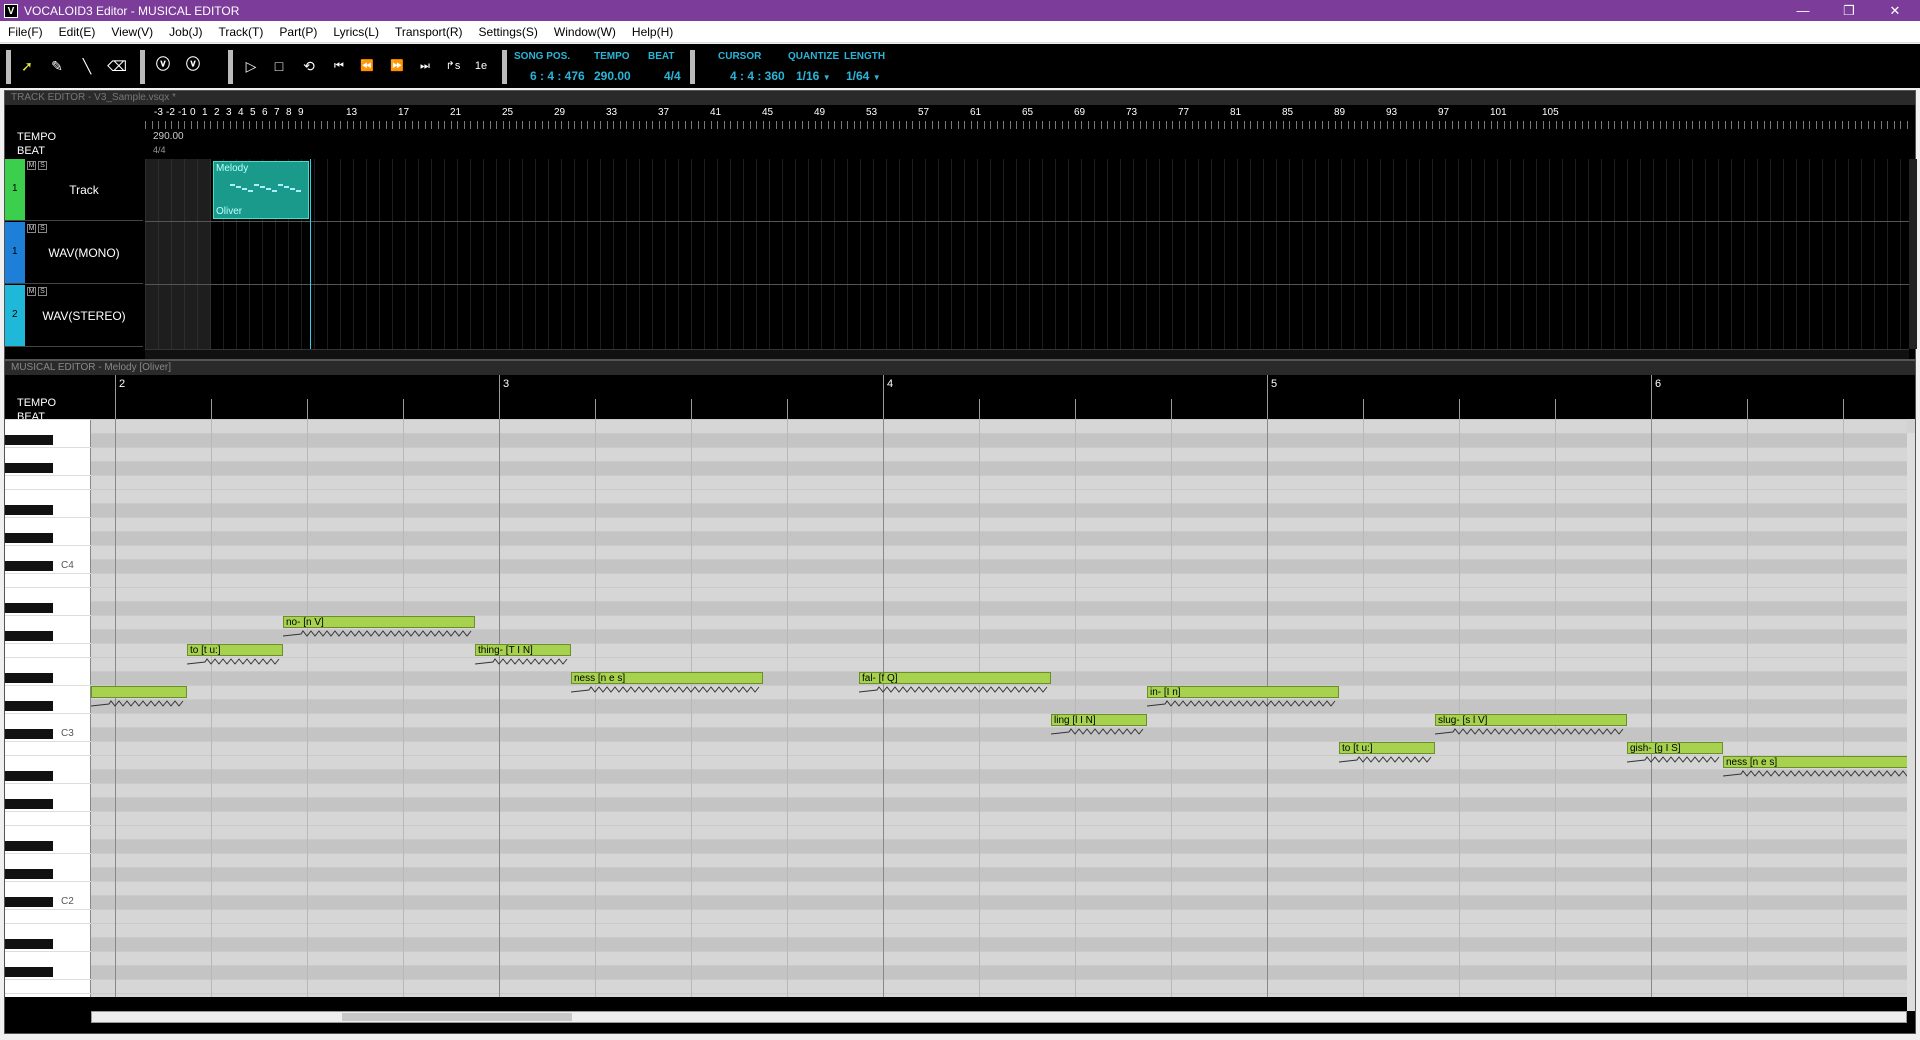 This screenshot has height=1040, width=1920. I want to click on track-h-scrollbar, so click(1027, 354).